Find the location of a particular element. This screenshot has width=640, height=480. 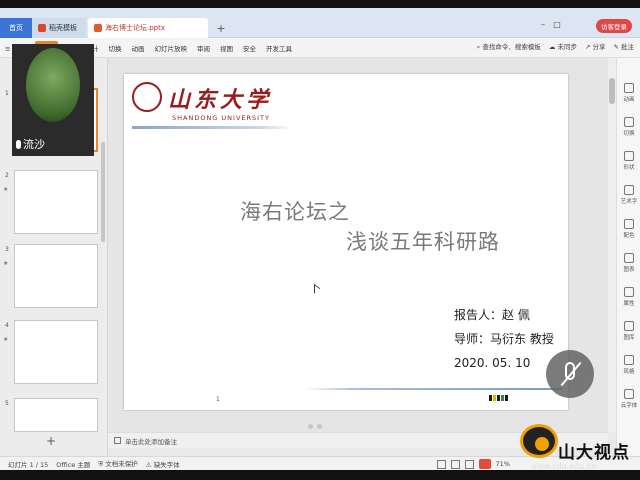

footer-divider is located at coordinates (433, 389).